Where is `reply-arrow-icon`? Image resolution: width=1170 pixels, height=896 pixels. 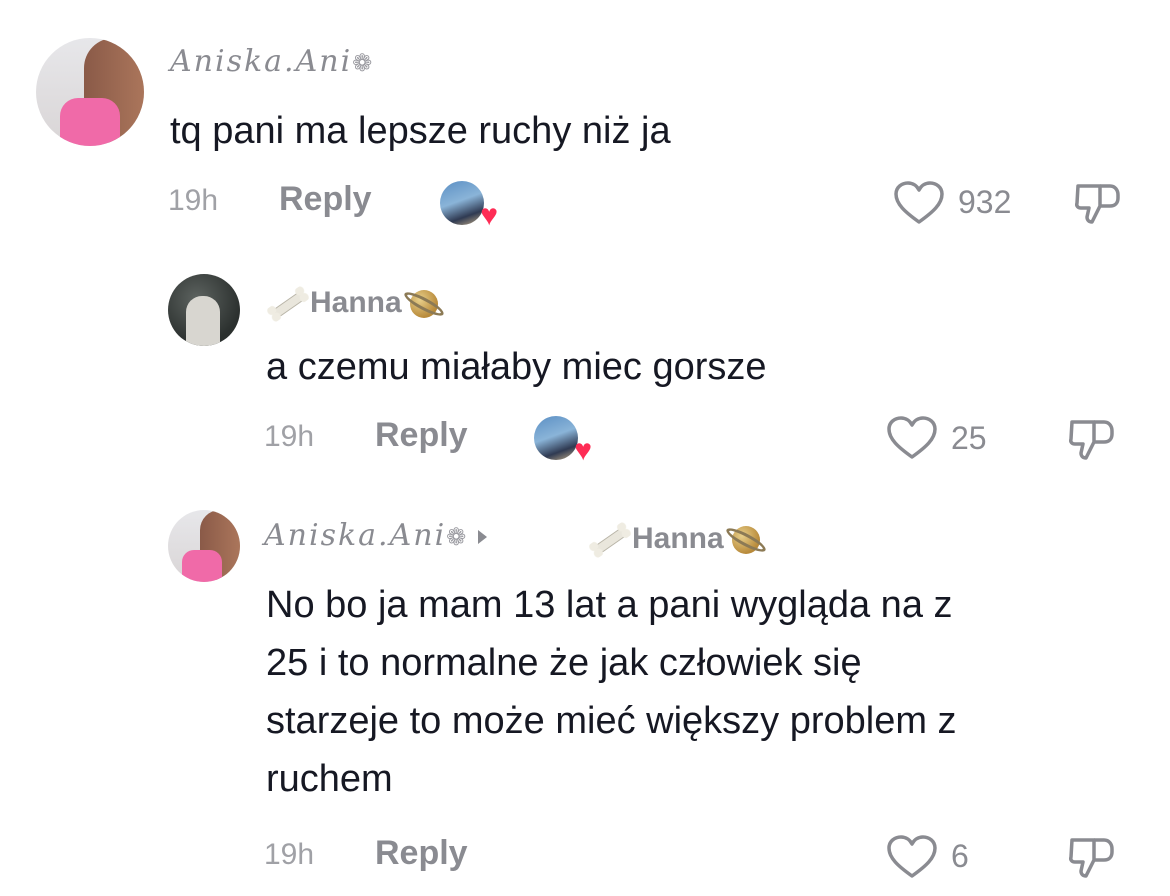
reply-arrow-icon is located at coordinates (483, 537).